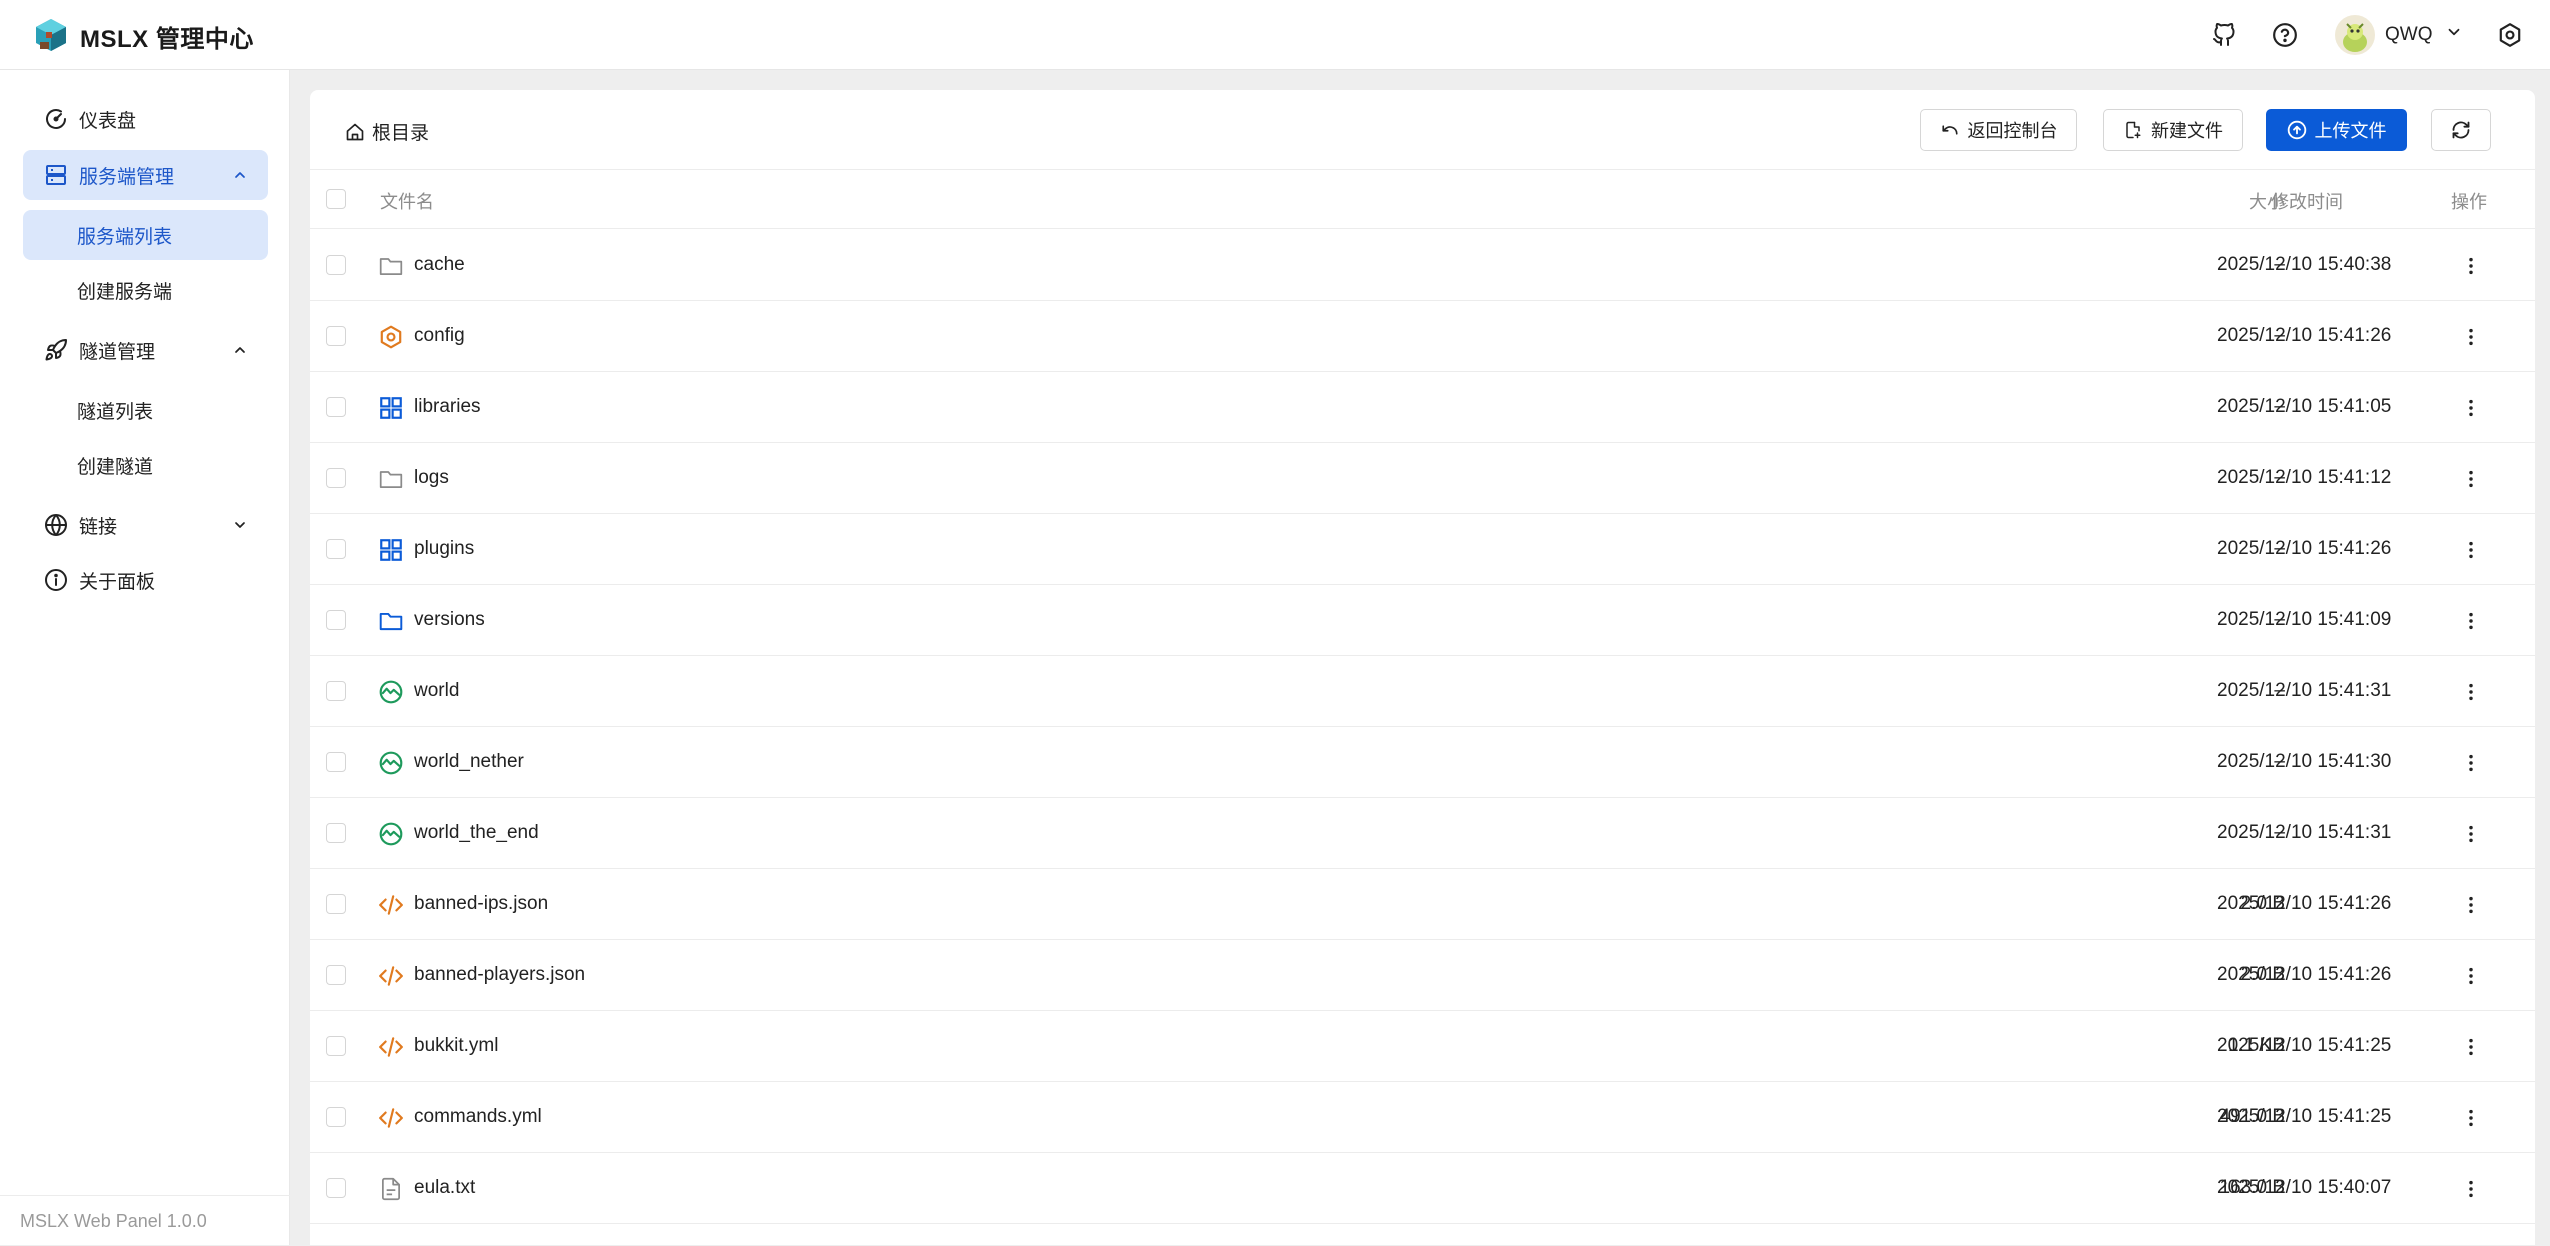 The width and height of the screenshot is (2550, 1246). Describe the element at coordinates (499, 975) in the screenshot. I see `file-name: banned-players.json` at that location.